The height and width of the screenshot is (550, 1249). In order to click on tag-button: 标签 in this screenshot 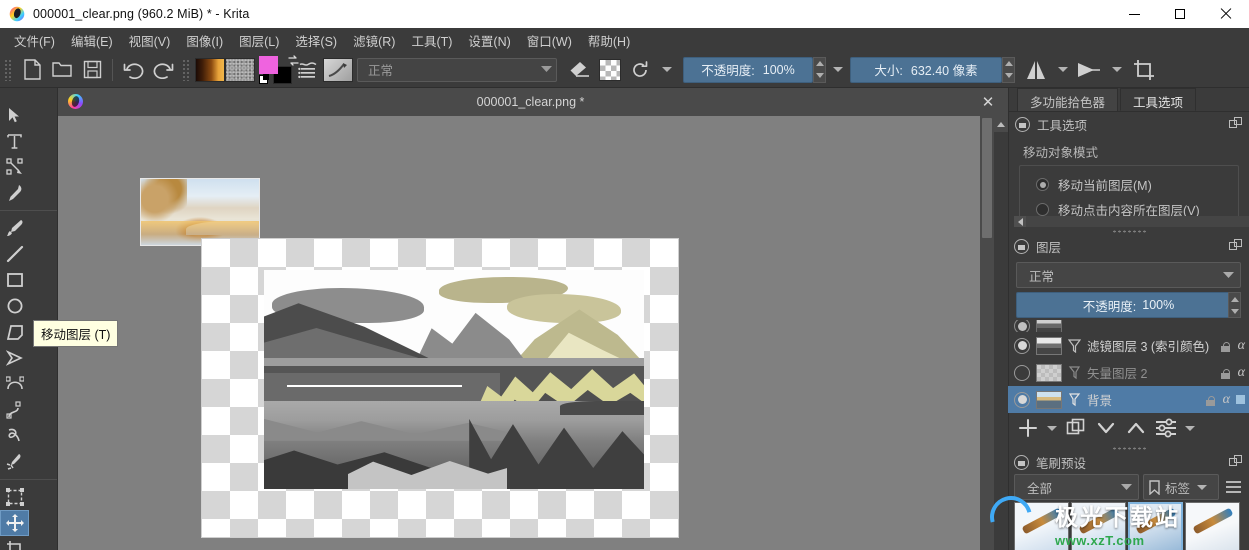, I will do `click(1181, 487)`.